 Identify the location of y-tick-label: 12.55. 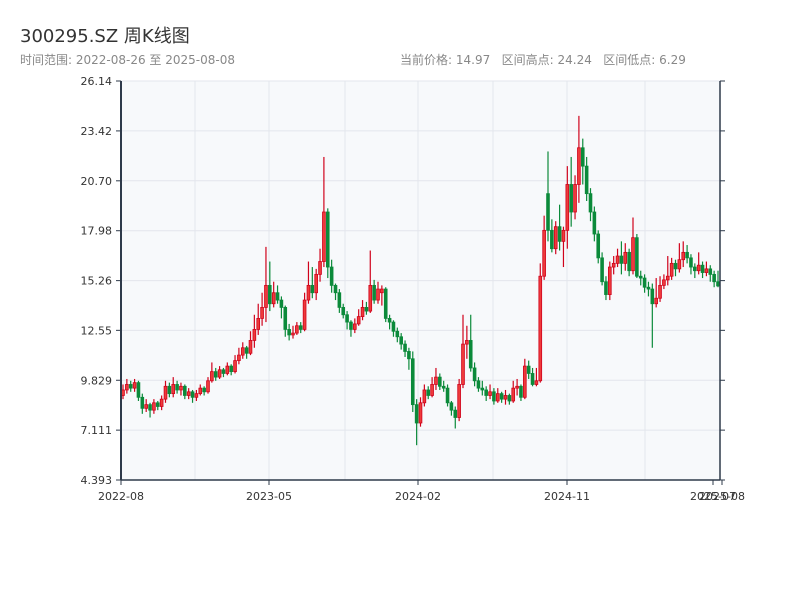
(97, 330).